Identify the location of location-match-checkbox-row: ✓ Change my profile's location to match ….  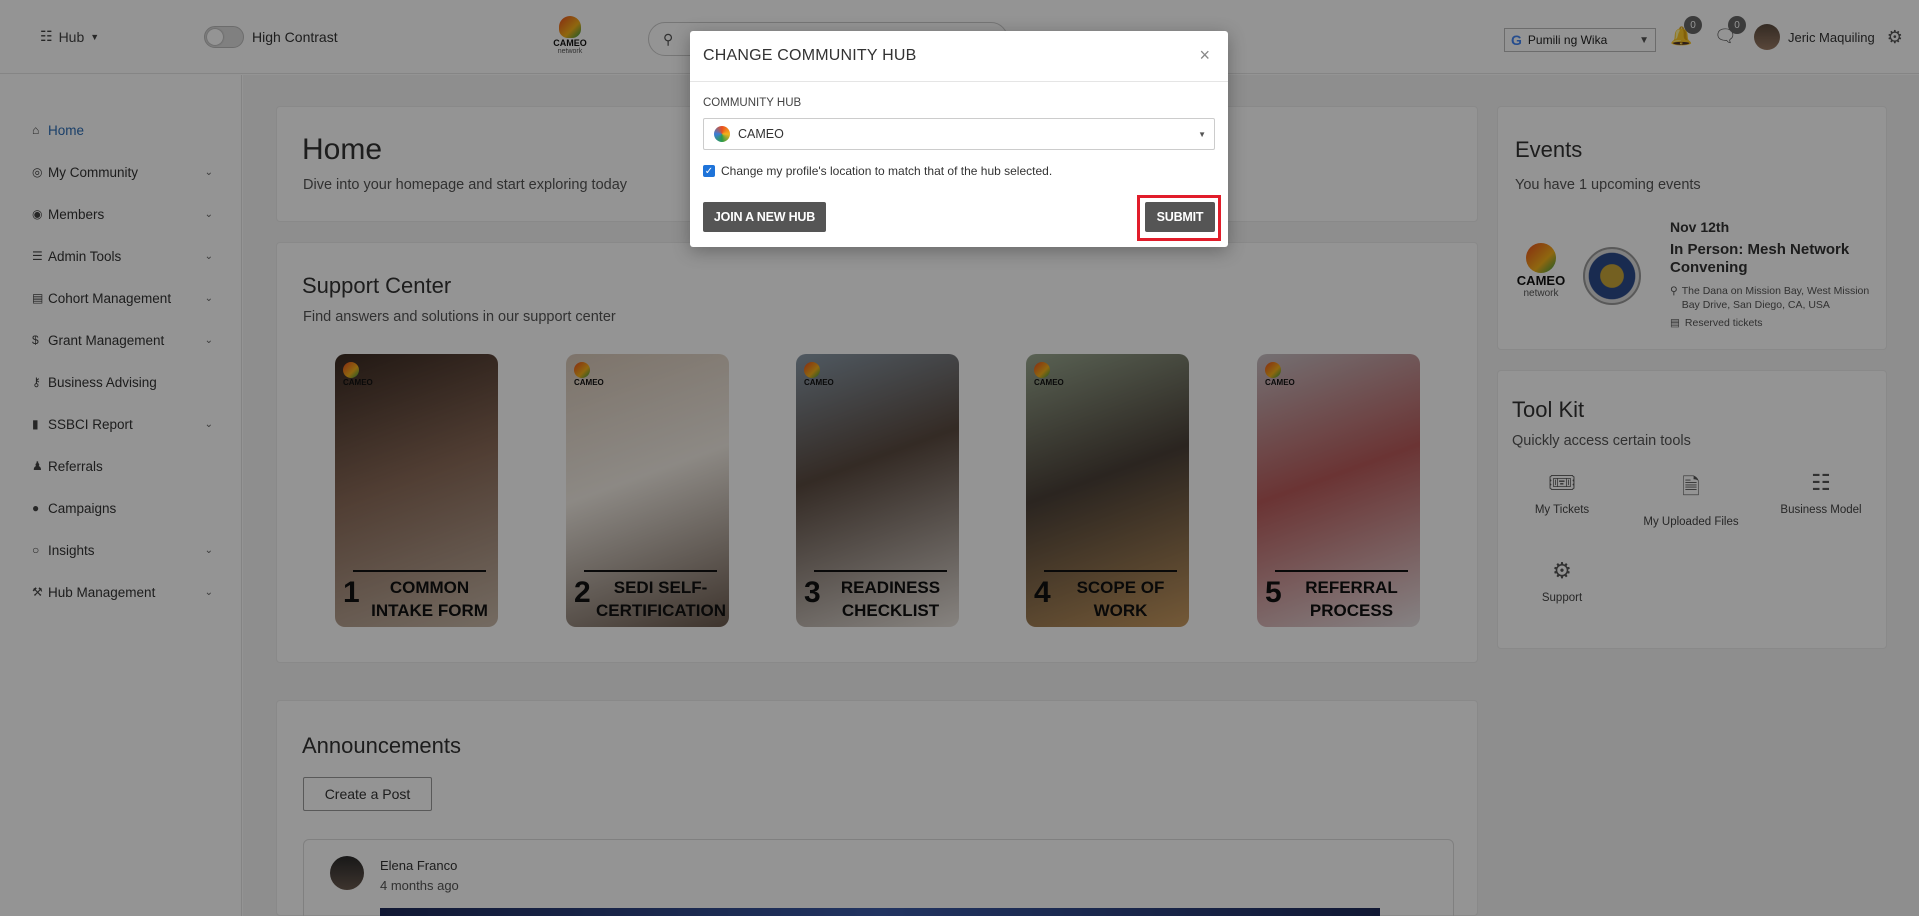
(877, 171).